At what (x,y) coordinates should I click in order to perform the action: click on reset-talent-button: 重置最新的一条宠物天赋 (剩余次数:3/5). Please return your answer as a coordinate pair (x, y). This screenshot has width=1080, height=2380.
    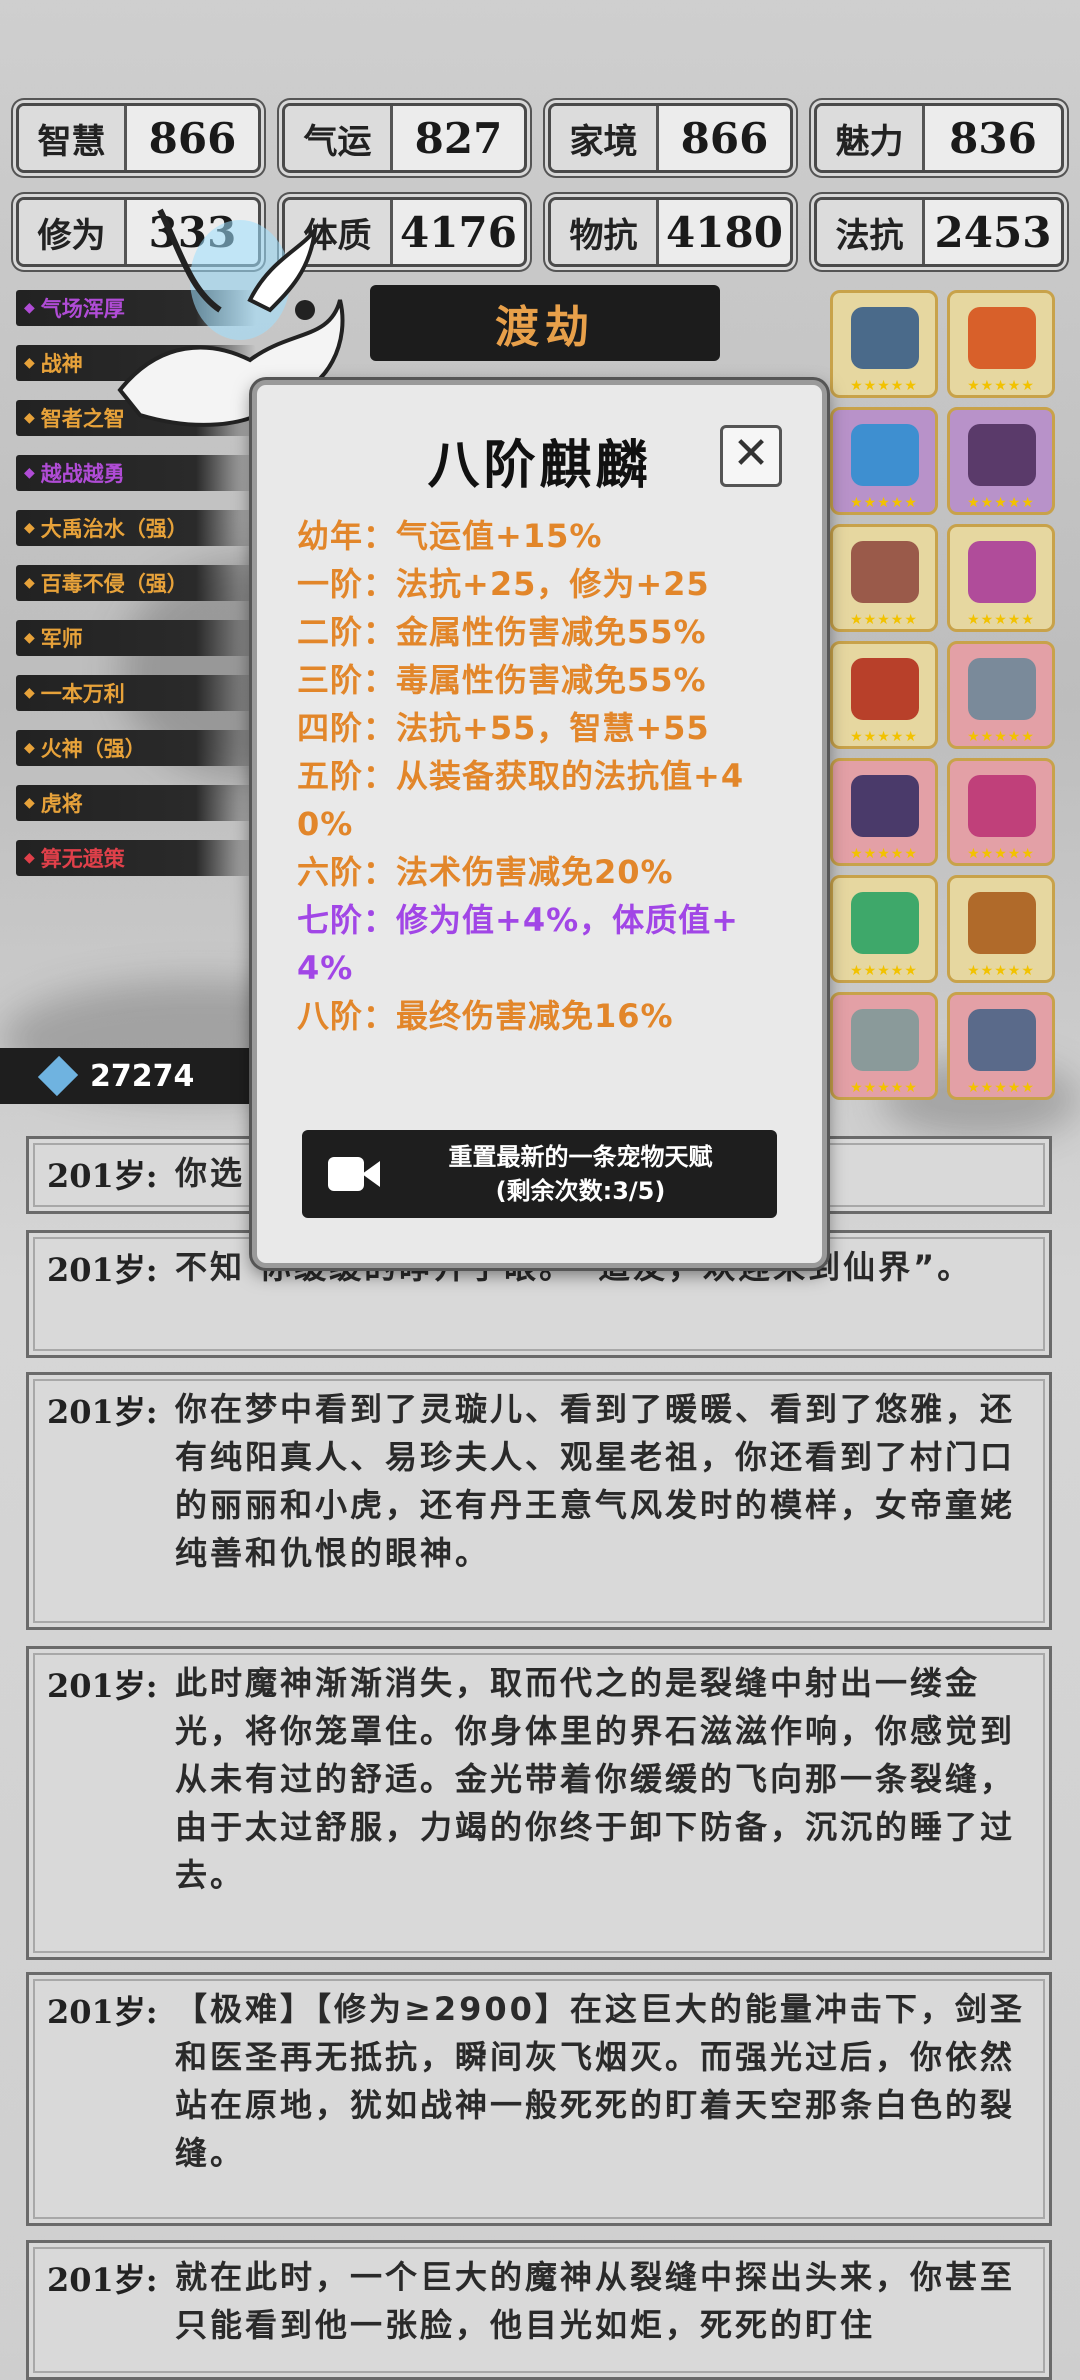
    Looking at the image, I should click on (539, 1174).